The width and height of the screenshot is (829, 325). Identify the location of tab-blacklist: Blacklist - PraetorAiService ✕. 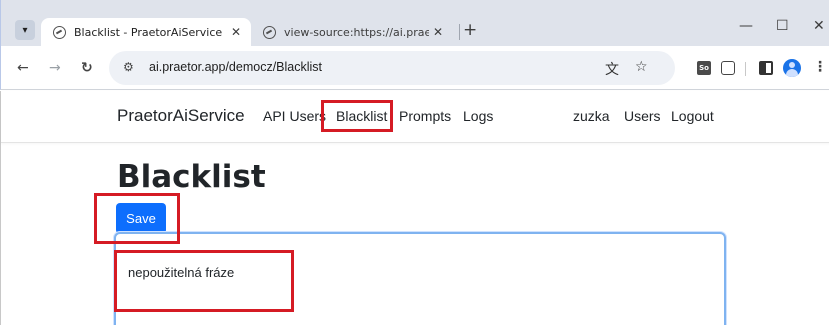
(146, 32).